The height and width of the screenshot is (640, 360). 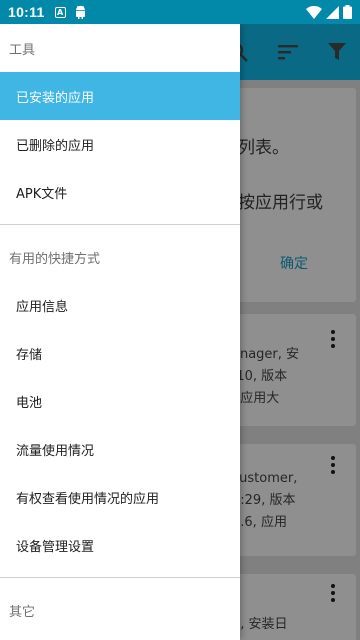 What do you see at coordinates (22, 50) in the screenshot?
I see `section-header-tools: 工具` at bounding box center [22, 50].